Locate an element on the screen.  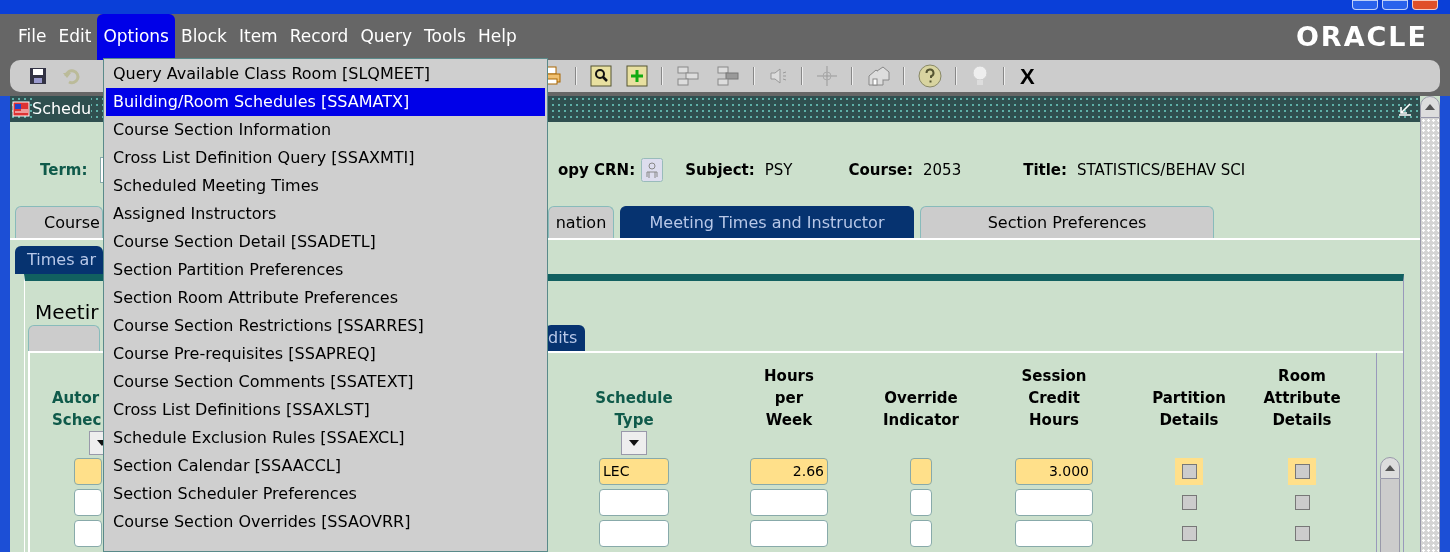
menu-item: Course Section Detail [SSADETL] is located at coordinates (325, 242).